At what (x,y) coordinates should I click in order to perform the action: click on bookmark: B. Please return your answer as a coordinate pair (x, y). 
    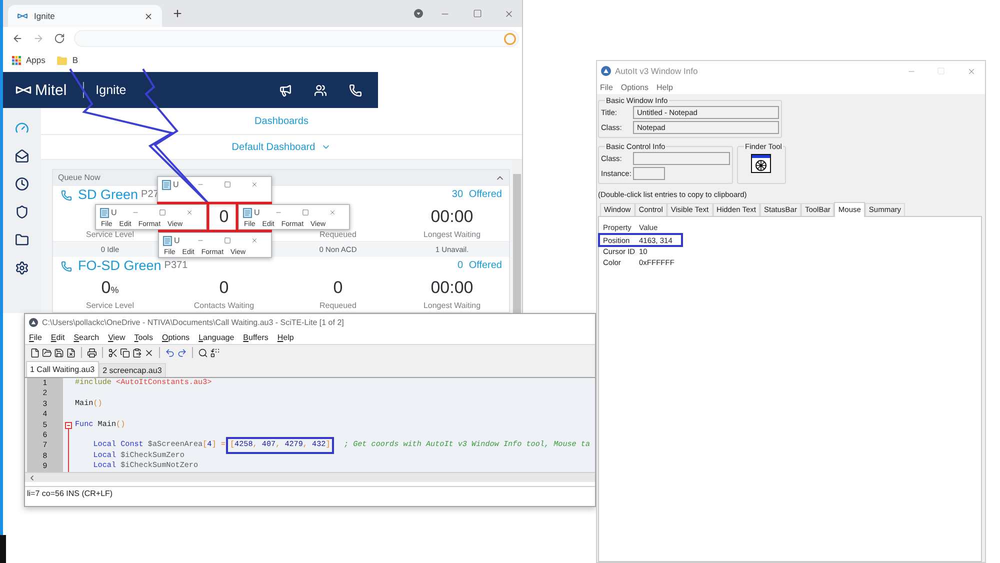
    Looking at the image, I should click on (67, 60).